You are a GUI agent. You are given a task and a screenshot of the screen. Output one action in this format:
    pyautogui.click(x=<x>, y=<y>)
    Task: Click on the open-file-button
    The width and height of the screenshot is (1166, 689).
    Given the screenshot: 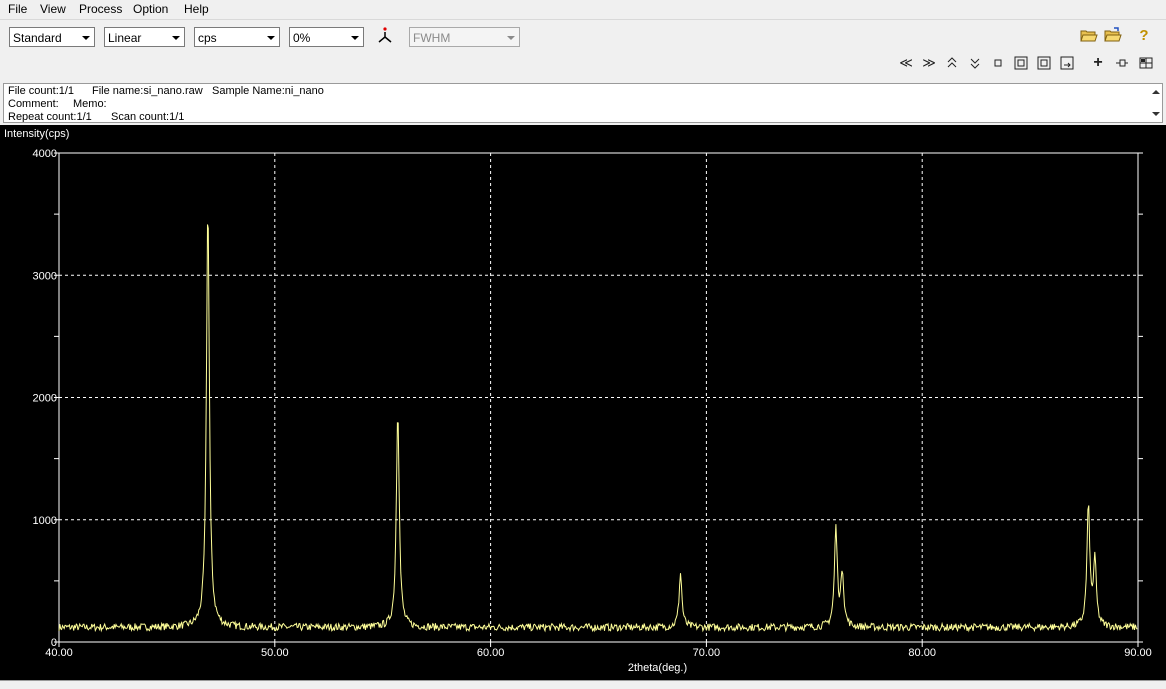 What is the action you would take?
    pyautogui.click(x=1089, y=35)
    